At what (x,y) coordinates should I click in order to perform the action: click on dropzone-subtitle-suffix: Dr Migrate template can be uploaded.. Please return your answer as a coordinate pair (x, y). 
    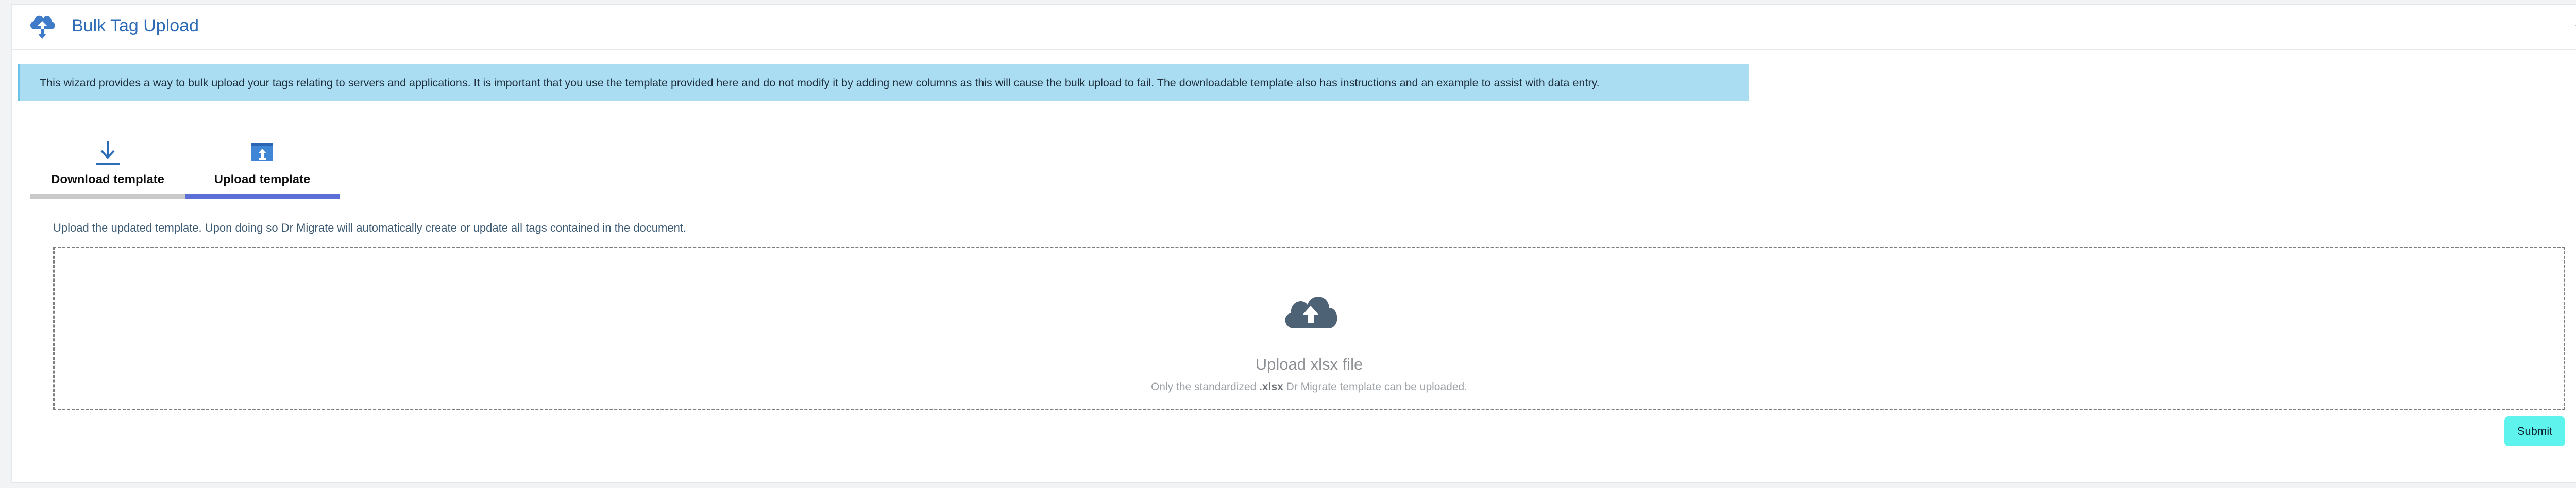
    Looking at the image, I should click on (1375, 387).